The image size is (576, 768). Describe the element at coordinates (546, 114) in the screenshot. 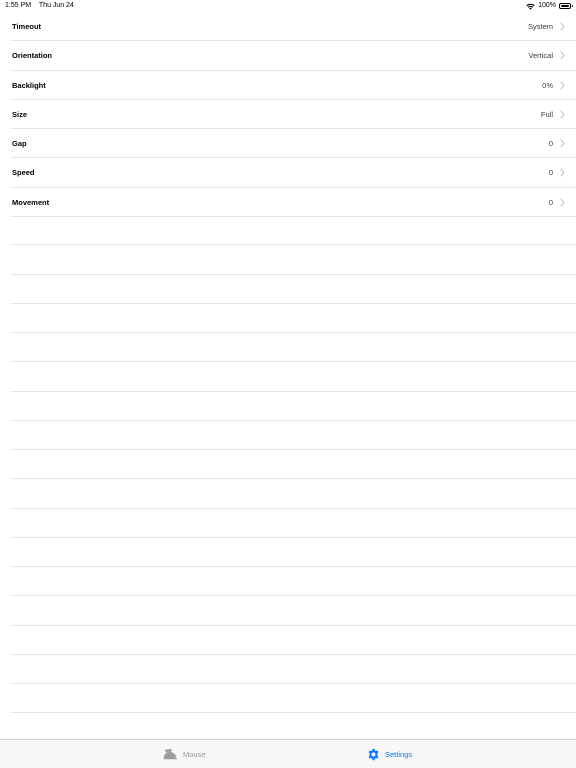

I see `settings-row-value: Full` at that location.